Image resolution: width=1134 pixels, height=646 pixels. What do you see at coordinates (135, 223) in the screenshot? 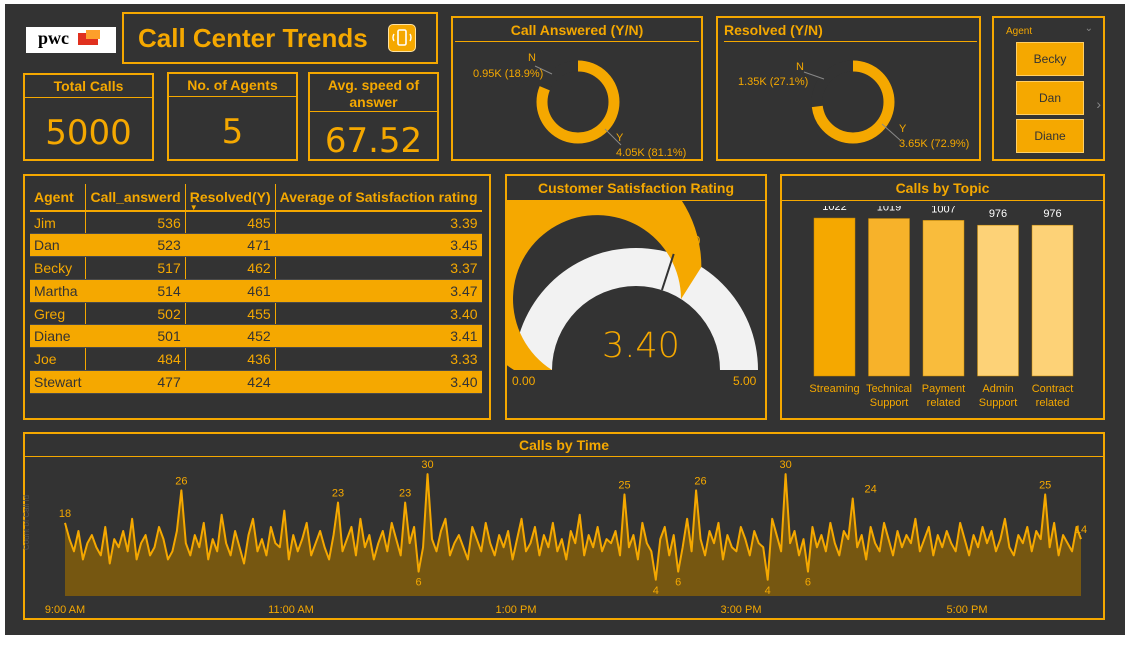
I see `cell-call-answered: 536` at bounding box center [135, 223].